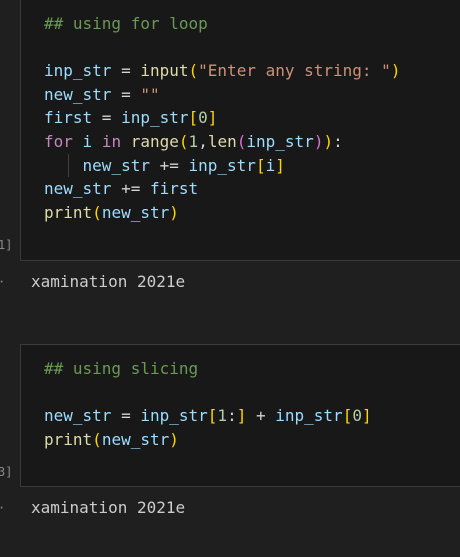 This screenshot has height=557, width=460. What do you see at coordinates (68, 165) in the screenshot?
I see `indent-guide` at bounding box center [68, 165].